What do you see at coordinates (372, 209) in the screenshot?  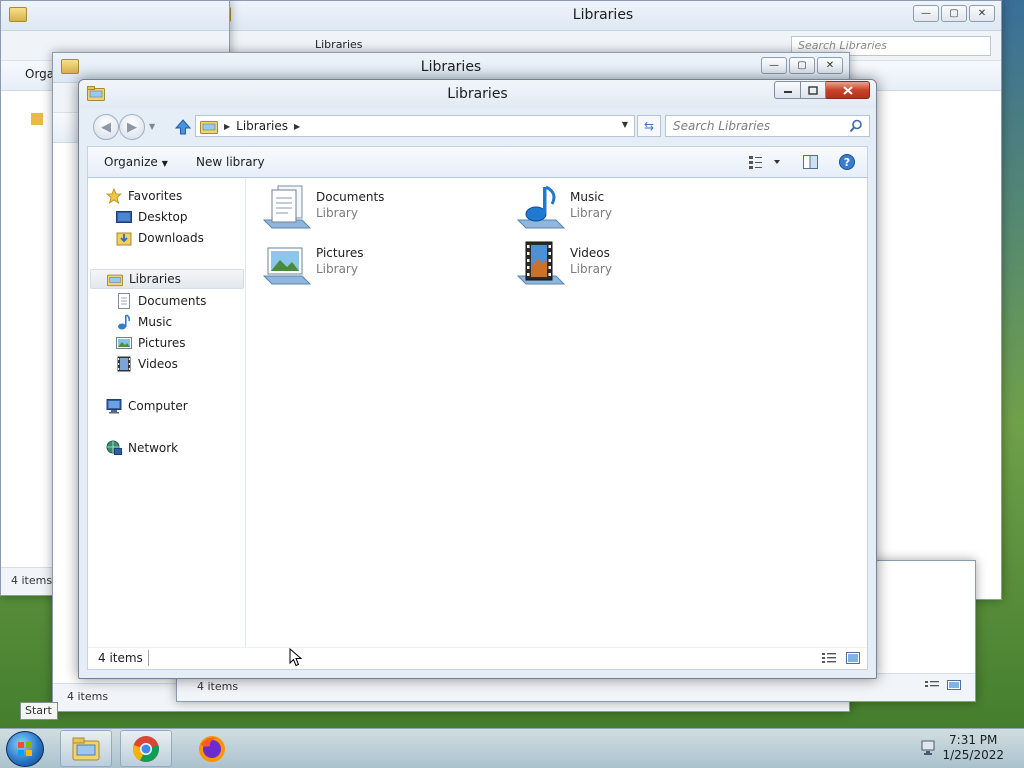 I see `library-documents: Documents Library` at bounding box center [372, 209].